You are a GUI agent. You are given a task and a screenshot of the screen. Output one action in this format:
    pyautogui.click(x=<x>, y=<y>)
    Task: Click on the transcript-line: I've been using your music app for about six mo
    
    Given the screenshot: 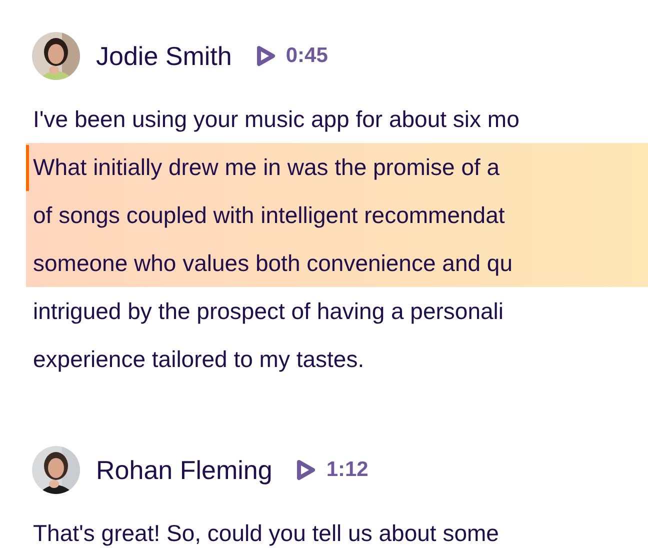 What is the action you would take?
    pyautogui.click(x=276, y=119)
    